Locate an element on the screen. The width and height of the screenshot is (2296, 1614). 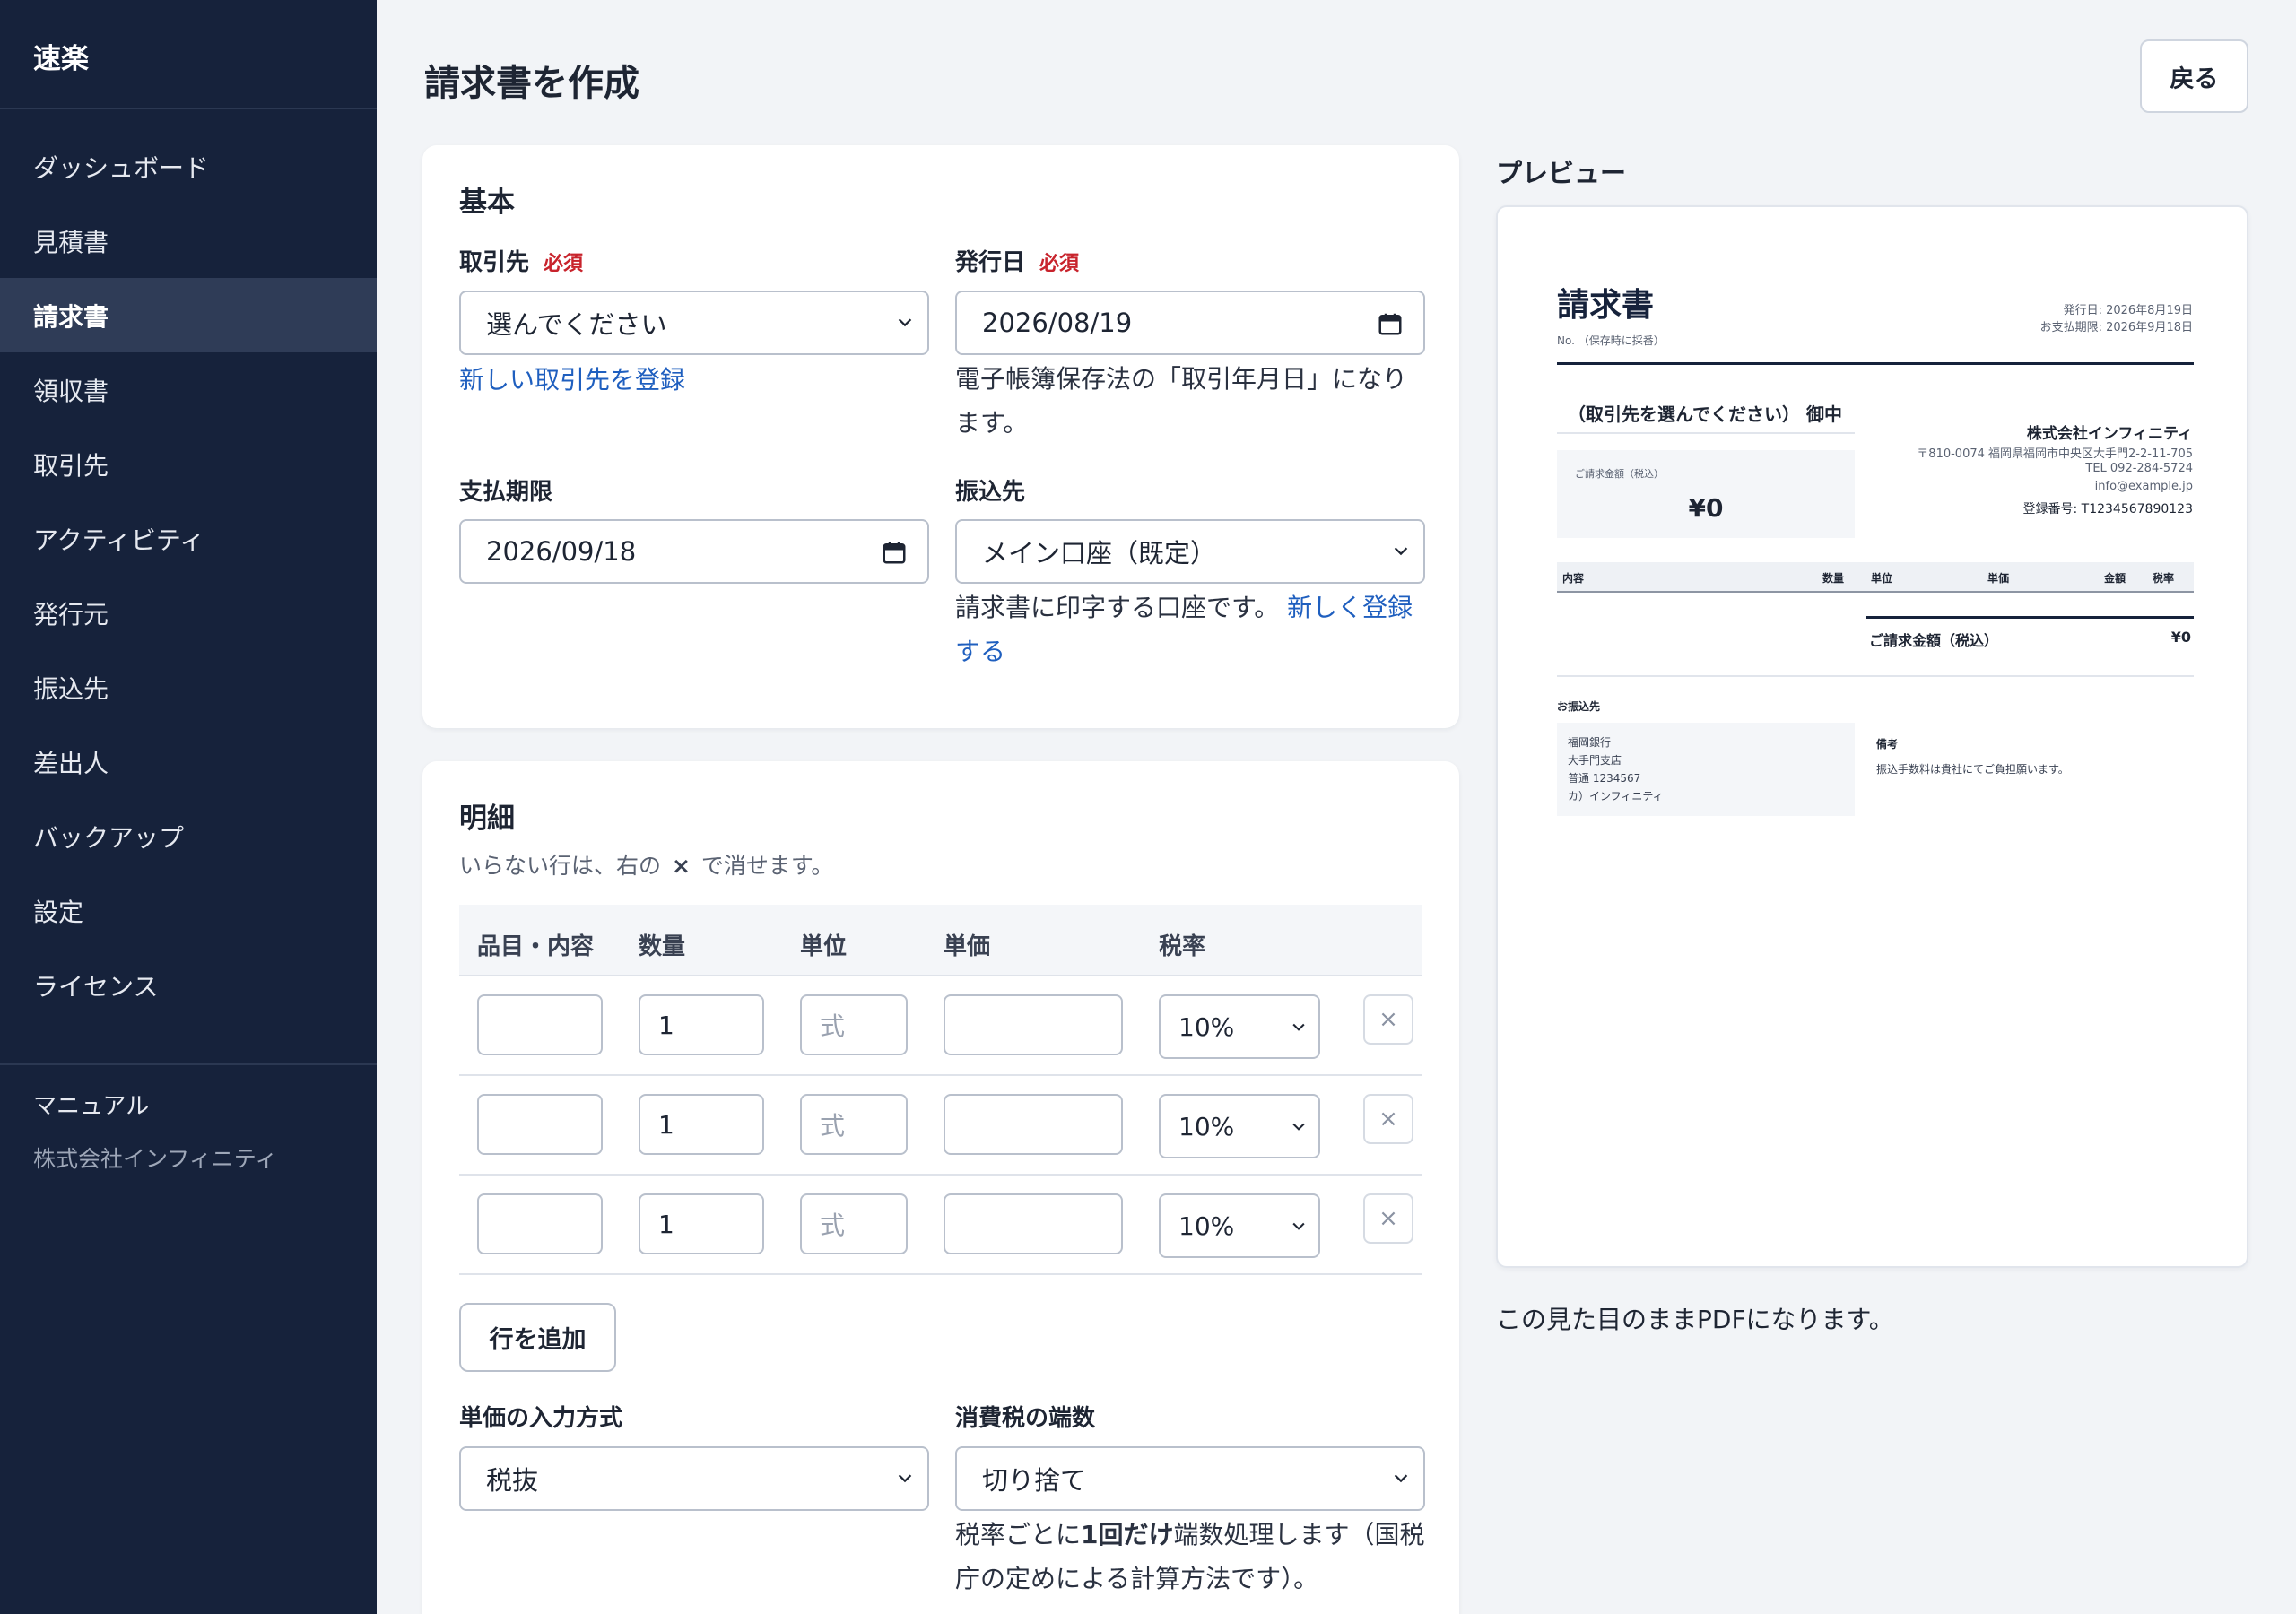
bank-select: メイン口座（既定） is located at coordinates (1190, 551).